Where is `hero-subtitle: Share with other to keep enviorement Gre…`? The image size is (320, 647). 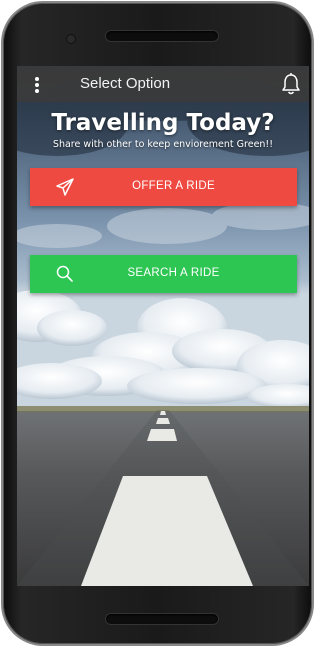
hero-subtitle: Share with other to keep enviorement Gre… is located at coordinates (163, 144).